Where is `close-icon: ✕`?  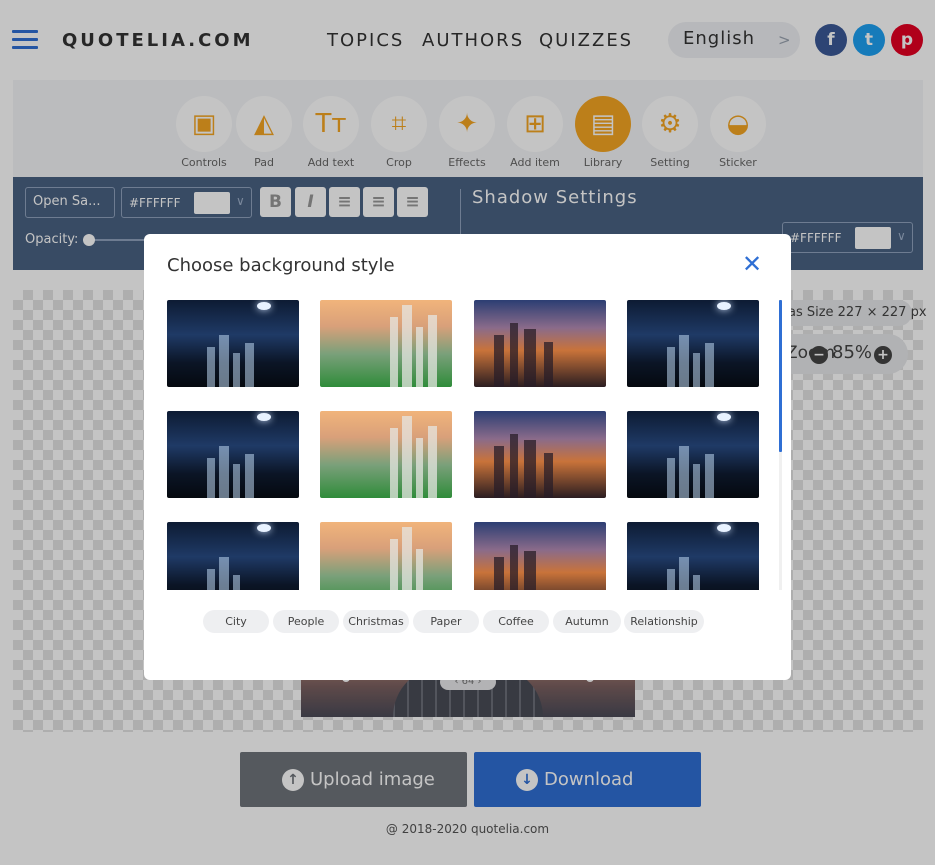
close-icon: ✕ is located at coordinates (752, 264).